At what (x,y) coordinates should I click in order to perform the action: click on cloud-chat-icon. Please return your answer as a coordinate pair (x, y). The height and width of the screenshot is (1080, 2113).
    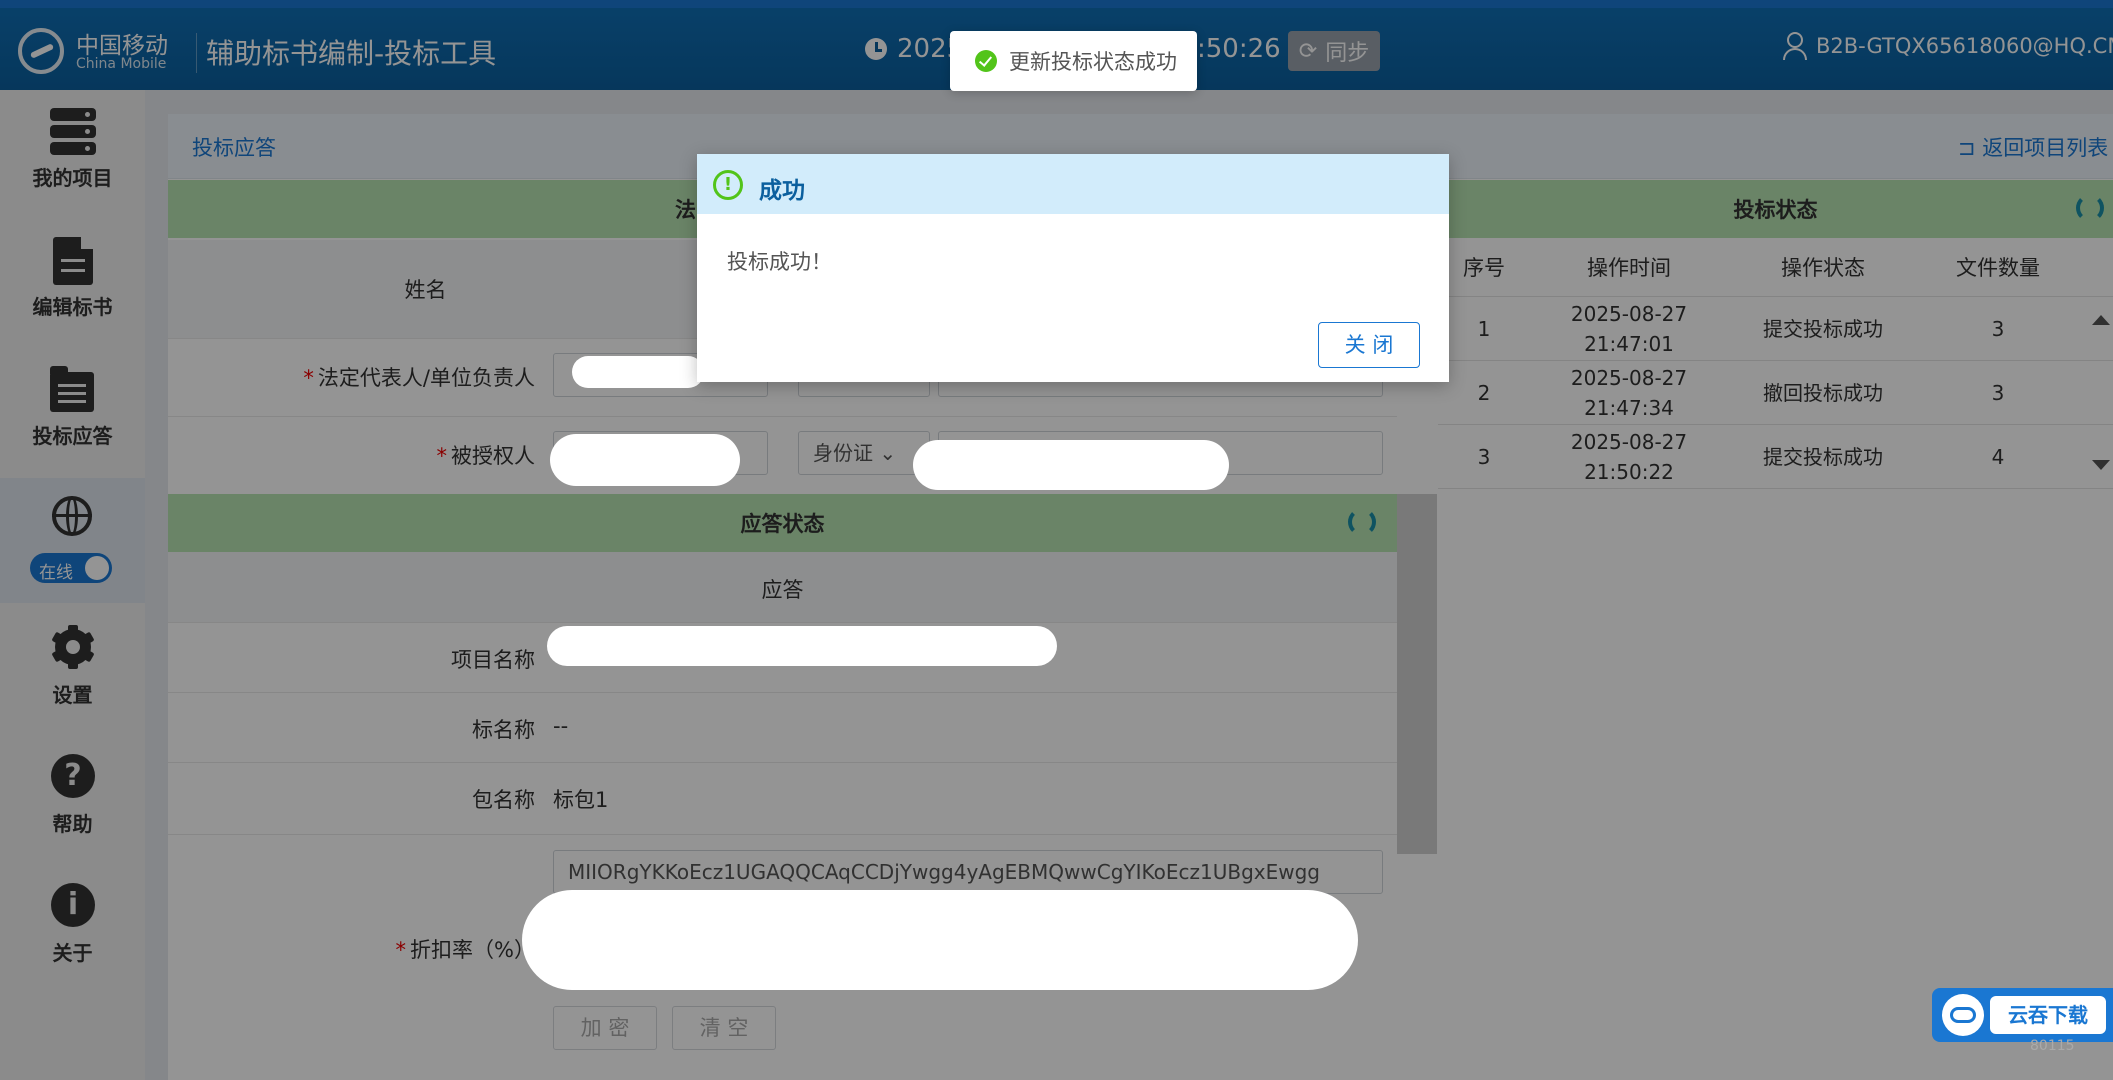
    Looking at the image, I should click on (1963, 1015).